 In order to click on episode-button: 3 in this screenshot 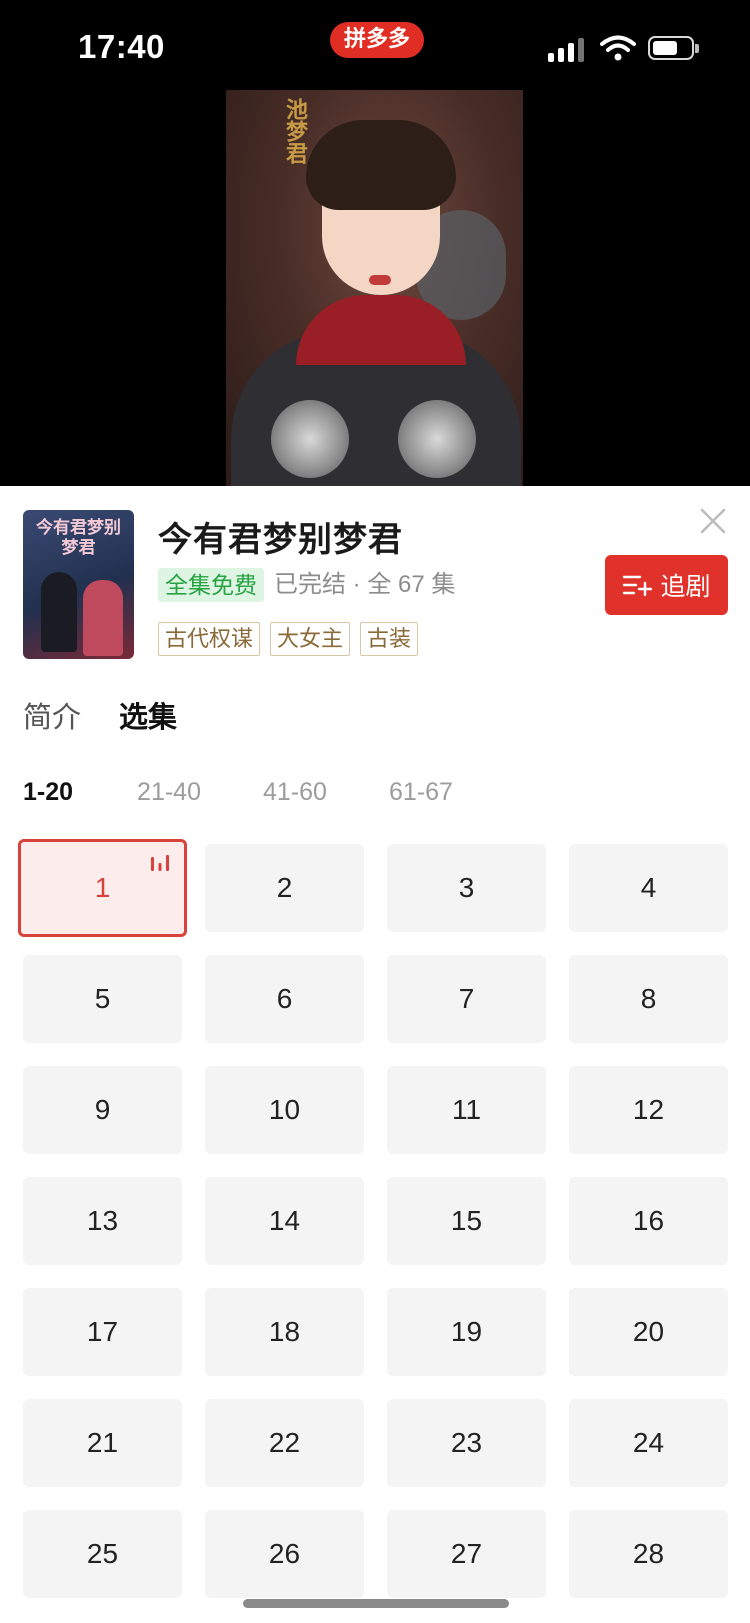, I will do `click(466, 888)`.